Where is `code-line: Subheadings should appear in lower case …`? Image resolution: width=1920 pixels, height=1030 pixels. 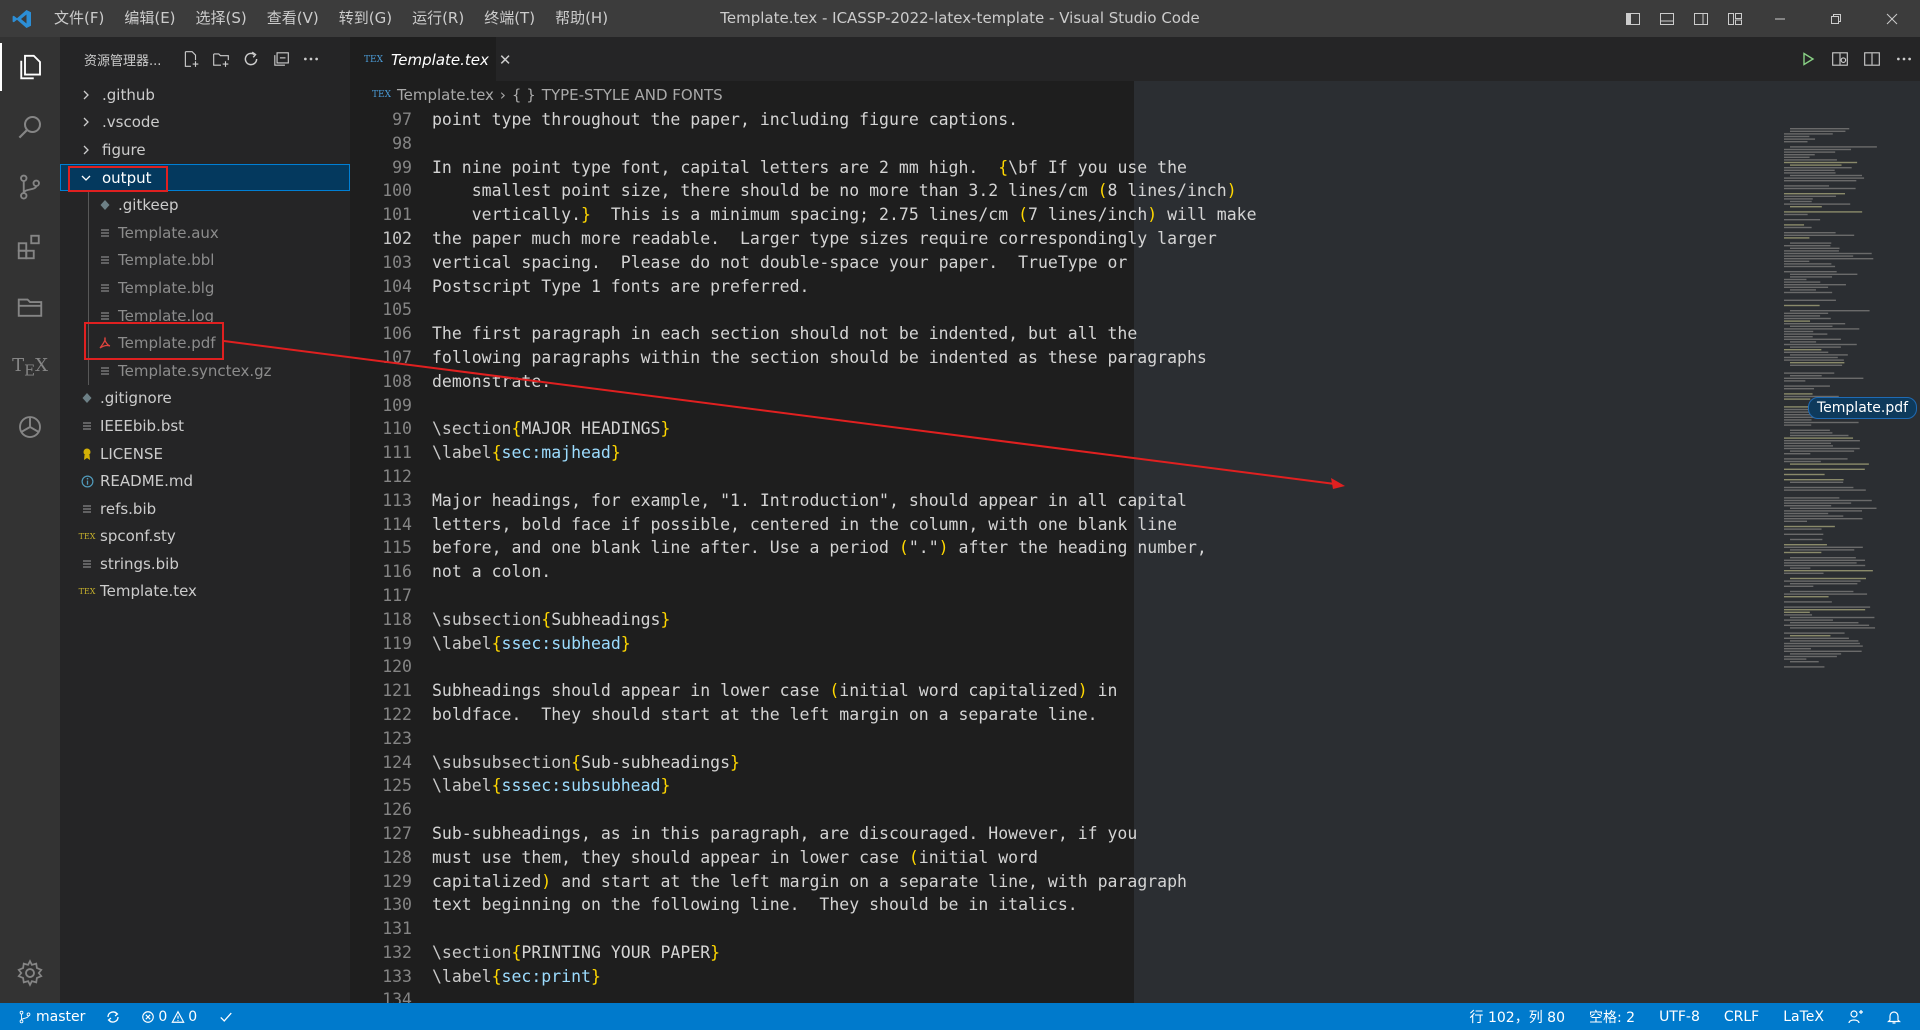 code-line: Subheadings should appear in lower case … is located at coordinates (844, 691).